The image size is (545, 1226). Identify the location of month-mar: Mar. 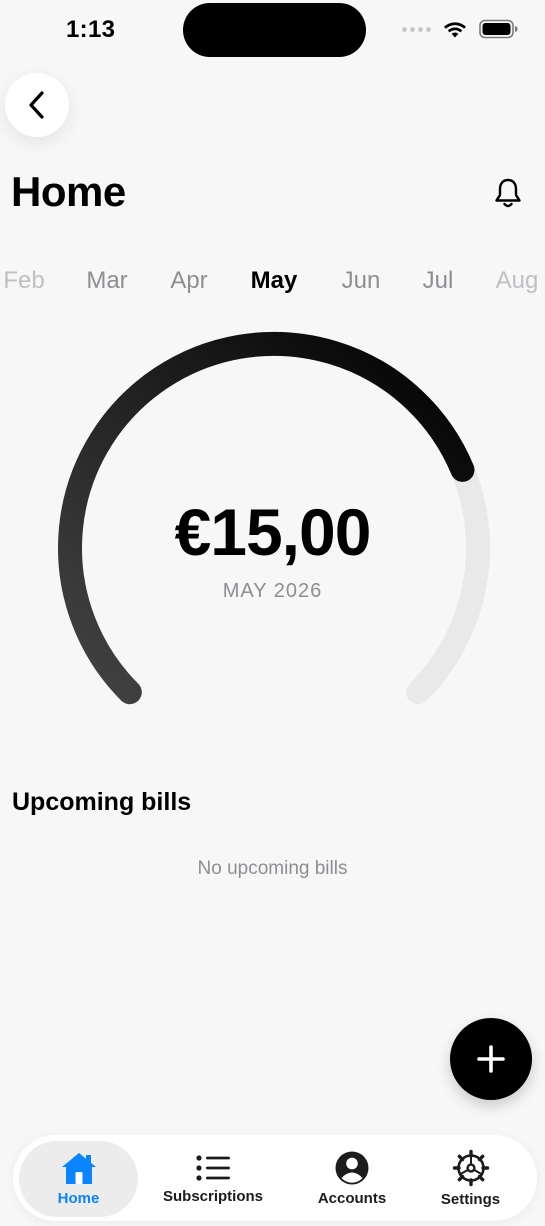
(106, 281).